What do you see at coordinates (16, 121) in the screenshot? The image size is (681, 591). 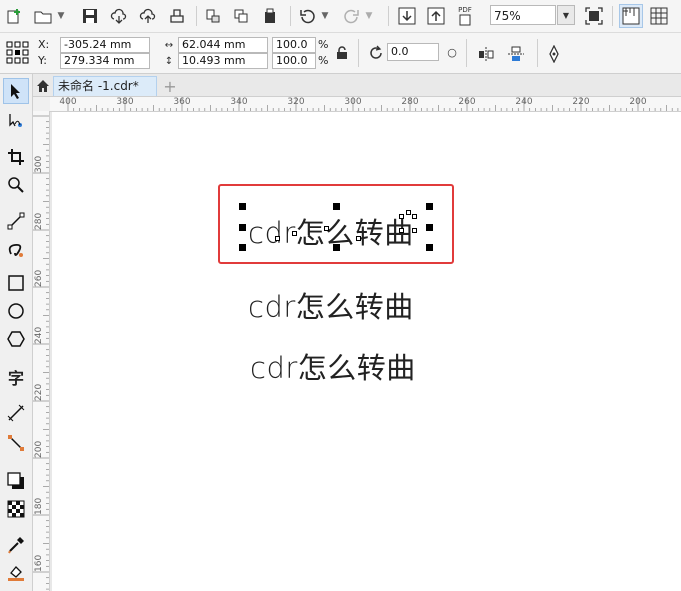 I see `shape-tool-icon` at bounding box center [16, 121].